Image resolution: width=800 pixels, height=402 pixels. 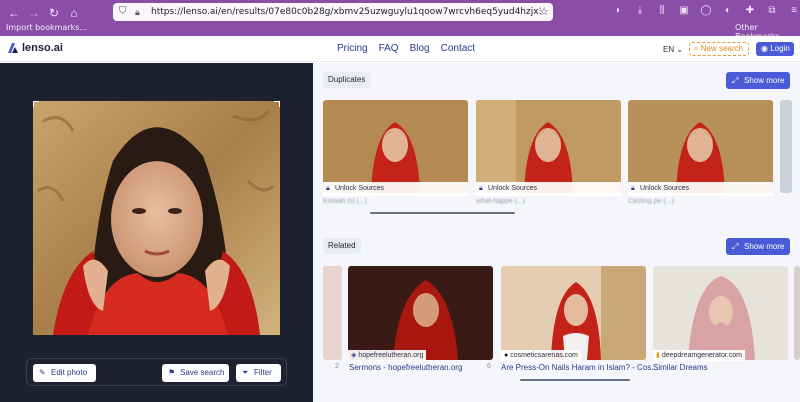 What do you see at coordinates (513, 188) in the screenshot?
I see `unlock-label-2: Unlock Sources` at bounding box center [513, 188].